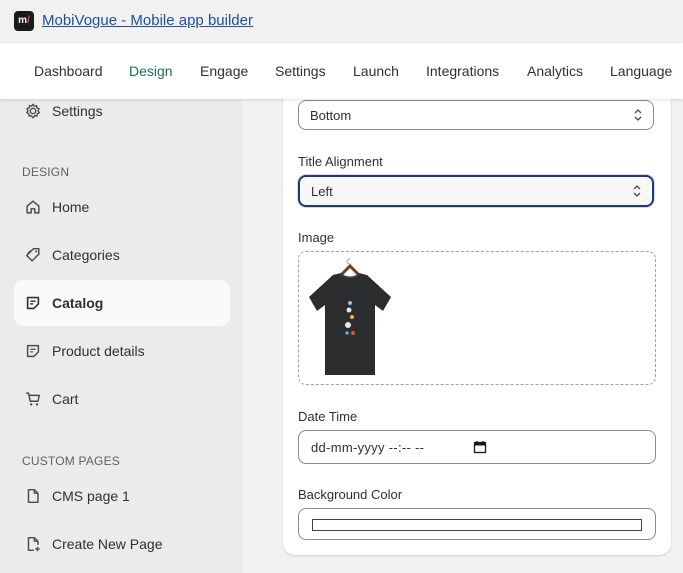  I want to click on sidebar-item-label: Catalog, so click(78, 303).